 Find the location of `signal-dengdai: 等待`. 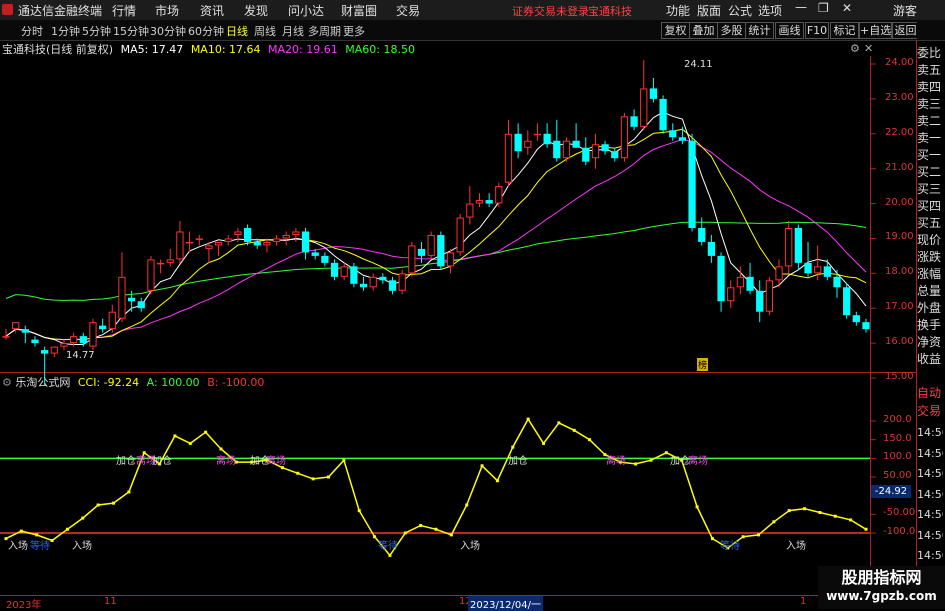

signal-dengdai: 等待 is located at coordinates (40, 546).